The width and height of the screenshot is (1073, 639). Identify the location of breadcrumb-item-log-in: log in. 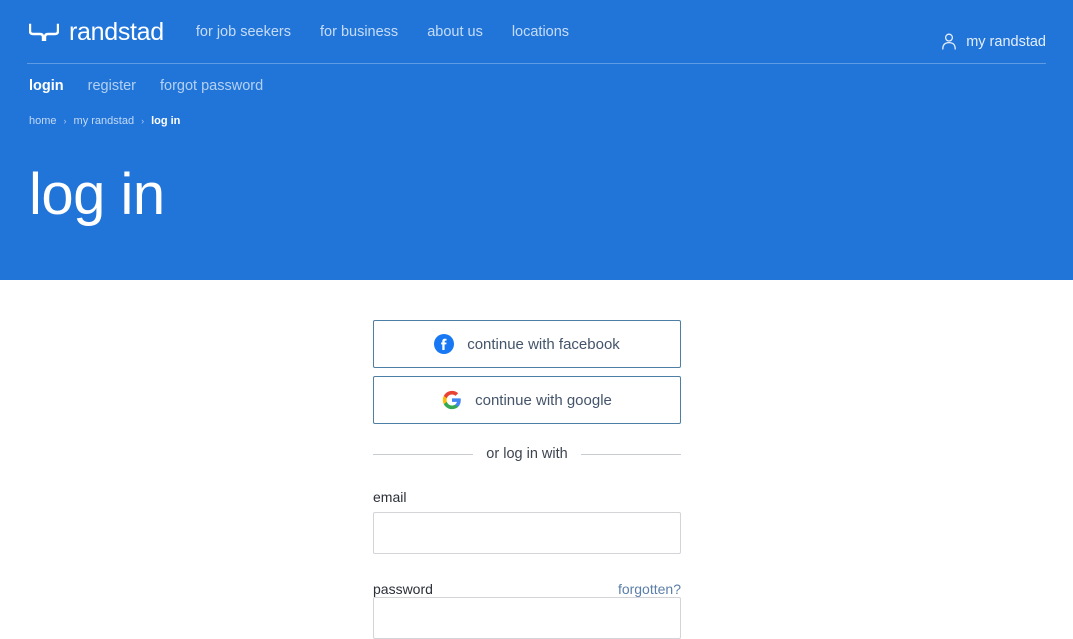
(166, 121).